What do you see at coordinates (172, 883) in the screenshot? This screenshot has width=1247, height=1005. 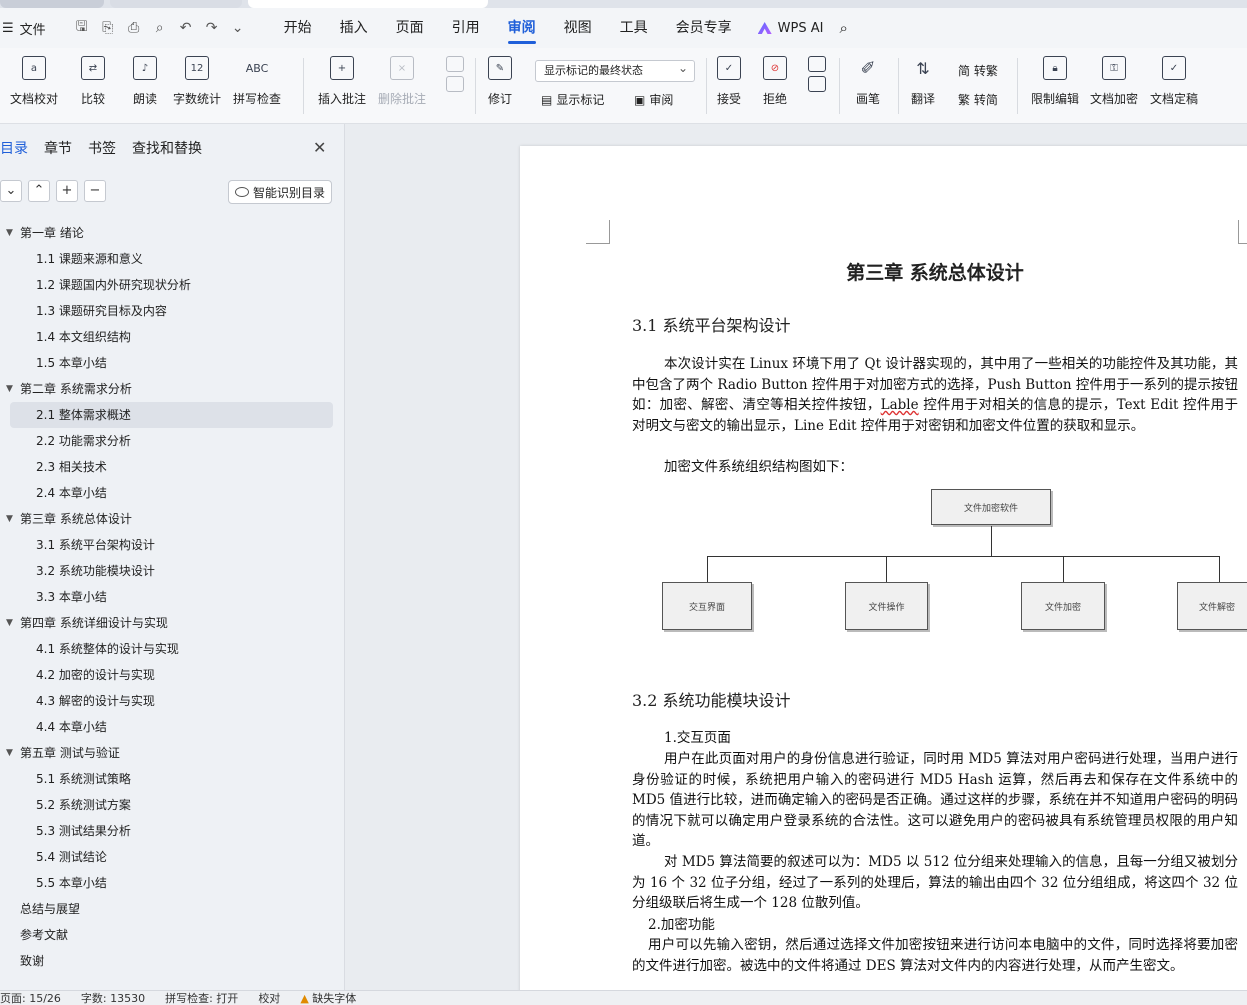 I see `toc-section-item: 5.5 本章小结` at bounding box center [172, 883].